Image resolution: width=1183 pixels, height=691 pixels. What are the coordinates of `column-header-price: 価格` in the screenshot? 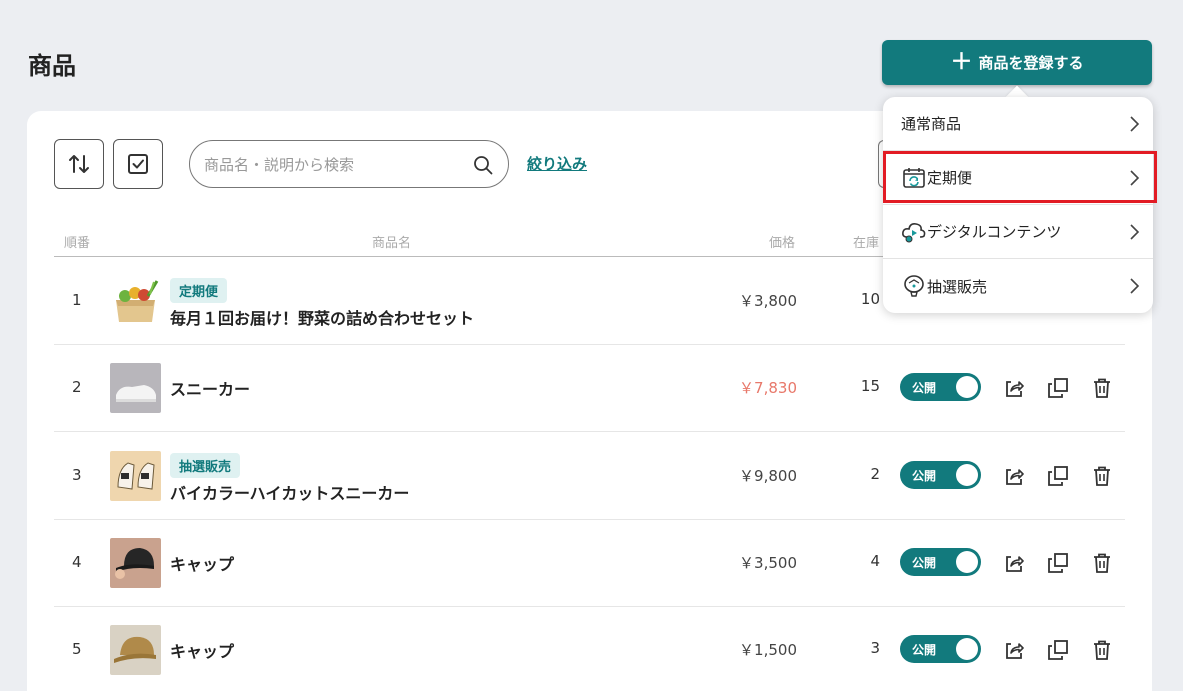 It's located at (782, 243).